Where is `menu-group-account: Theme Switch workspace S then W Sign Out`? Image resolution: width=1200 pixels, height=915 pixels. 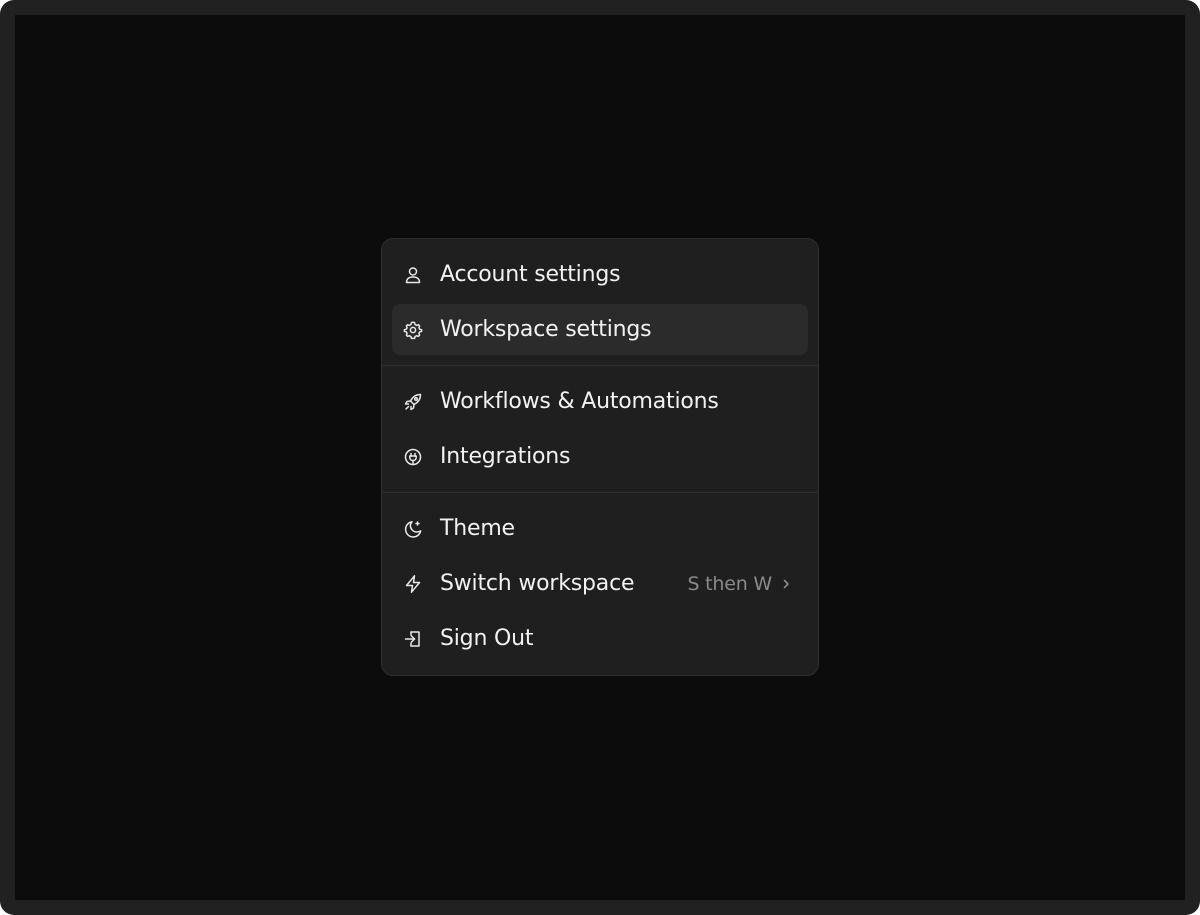 menu-group-account: Theme Switch workspace S then W Sign Out is located at coordinates (600, 583).